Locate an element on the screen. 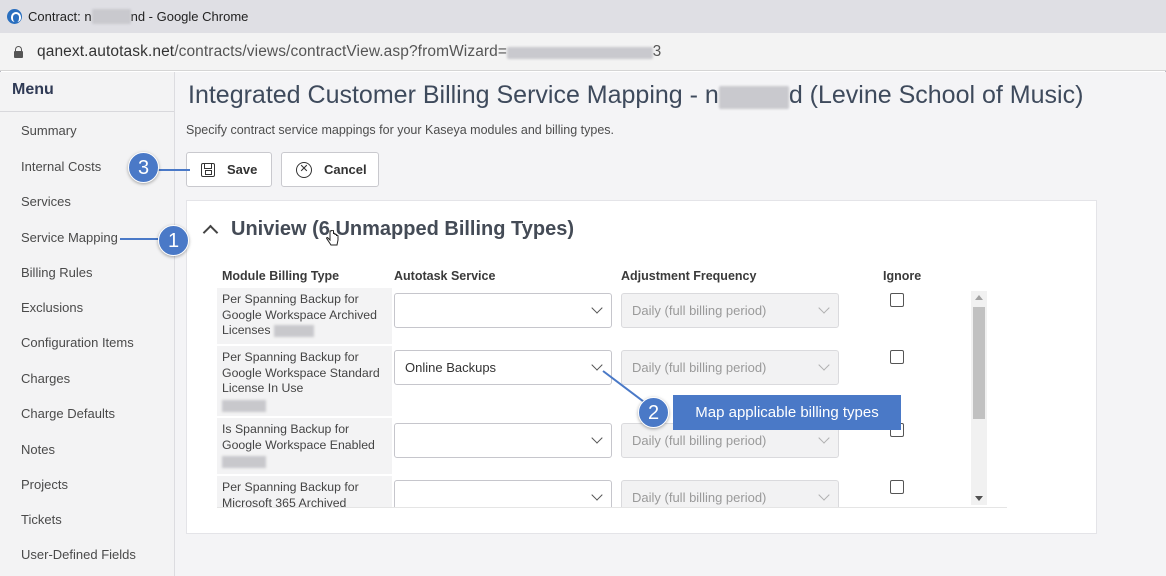  sidebar-item-internal-costs: Internal Costs is located at coordinates (61, 166).